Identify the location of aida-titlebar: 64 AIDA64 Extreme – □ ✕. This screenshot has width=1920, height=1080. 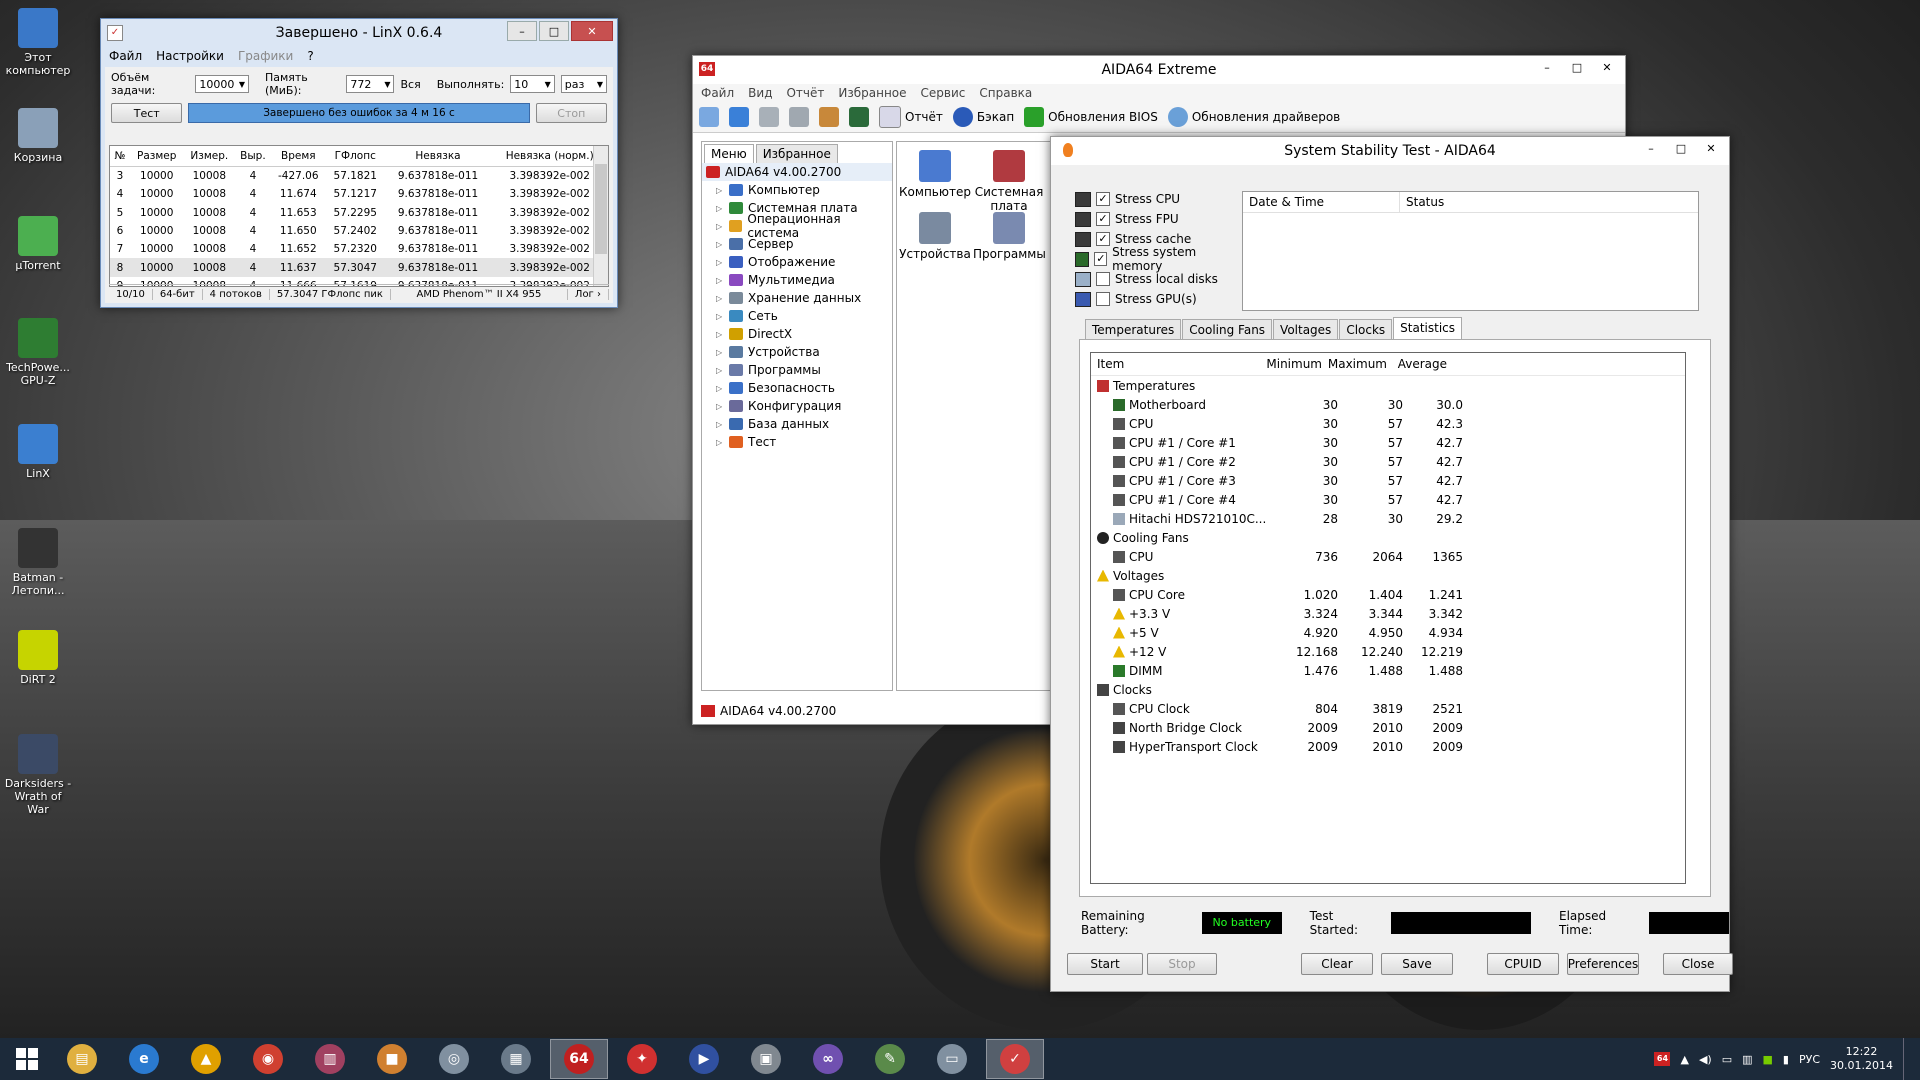
(1159, 70).